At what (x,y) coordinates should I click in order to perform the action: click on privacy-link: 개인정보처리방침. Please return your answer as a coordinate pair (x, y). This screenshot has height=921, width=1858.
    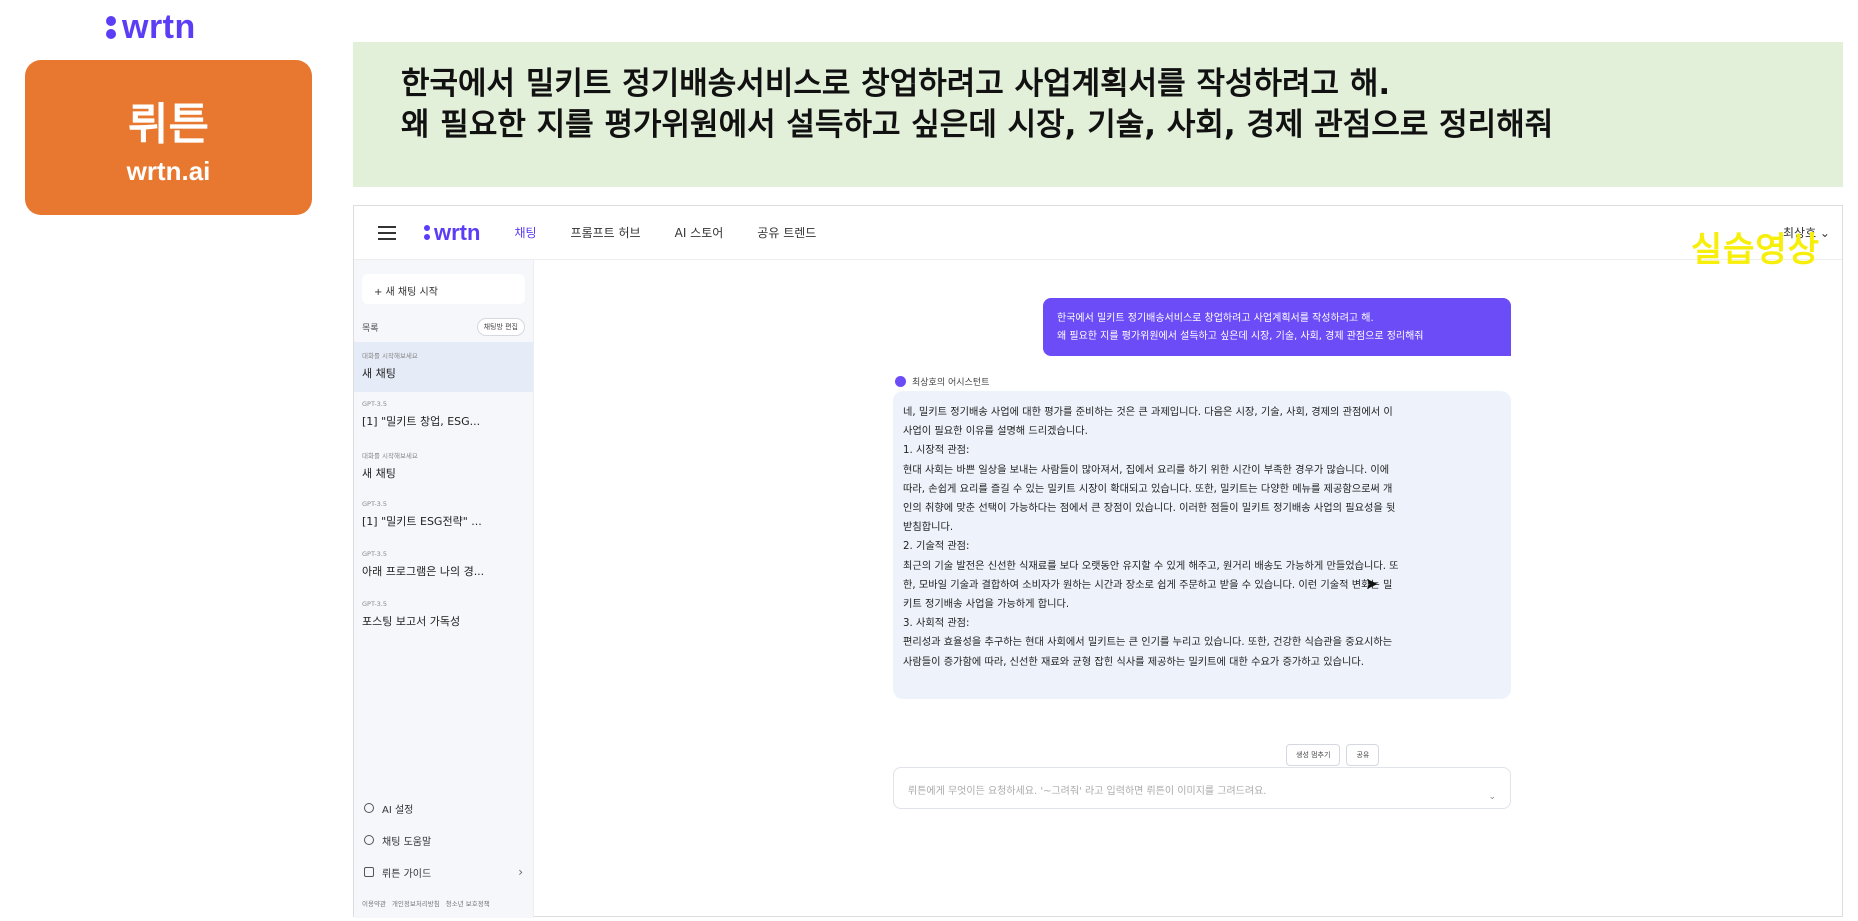
    Looking at the image, I should click on (416, 903).